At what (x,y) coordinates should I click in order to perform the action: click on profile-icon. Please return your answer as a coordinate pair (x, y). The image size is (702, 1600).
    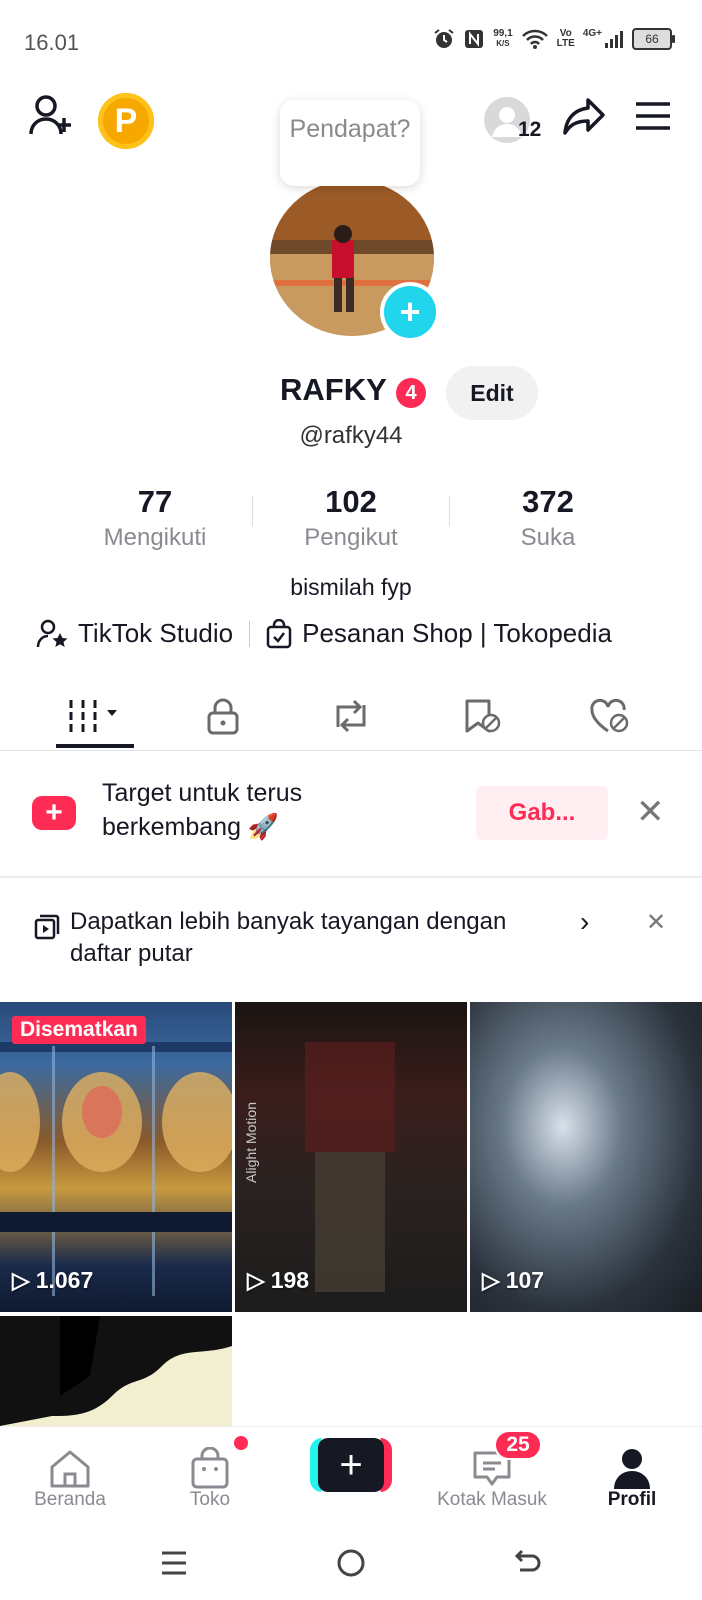
    Looking at the image, I should click on (632, 1469).